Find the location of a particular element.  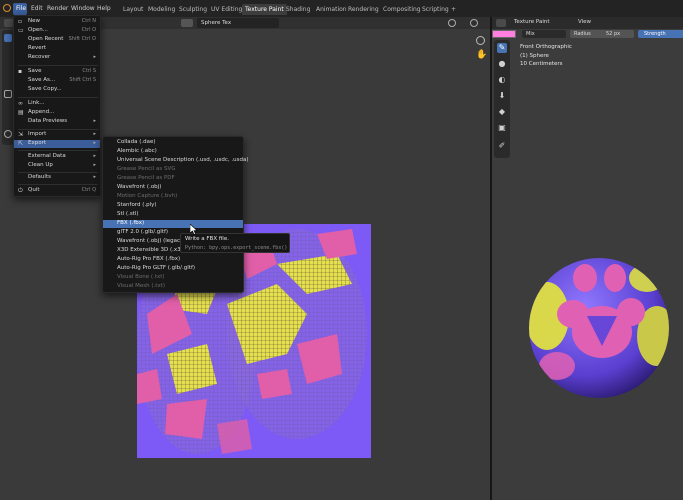

tab-compositing: Compositing is located at coordinates (402, 9).